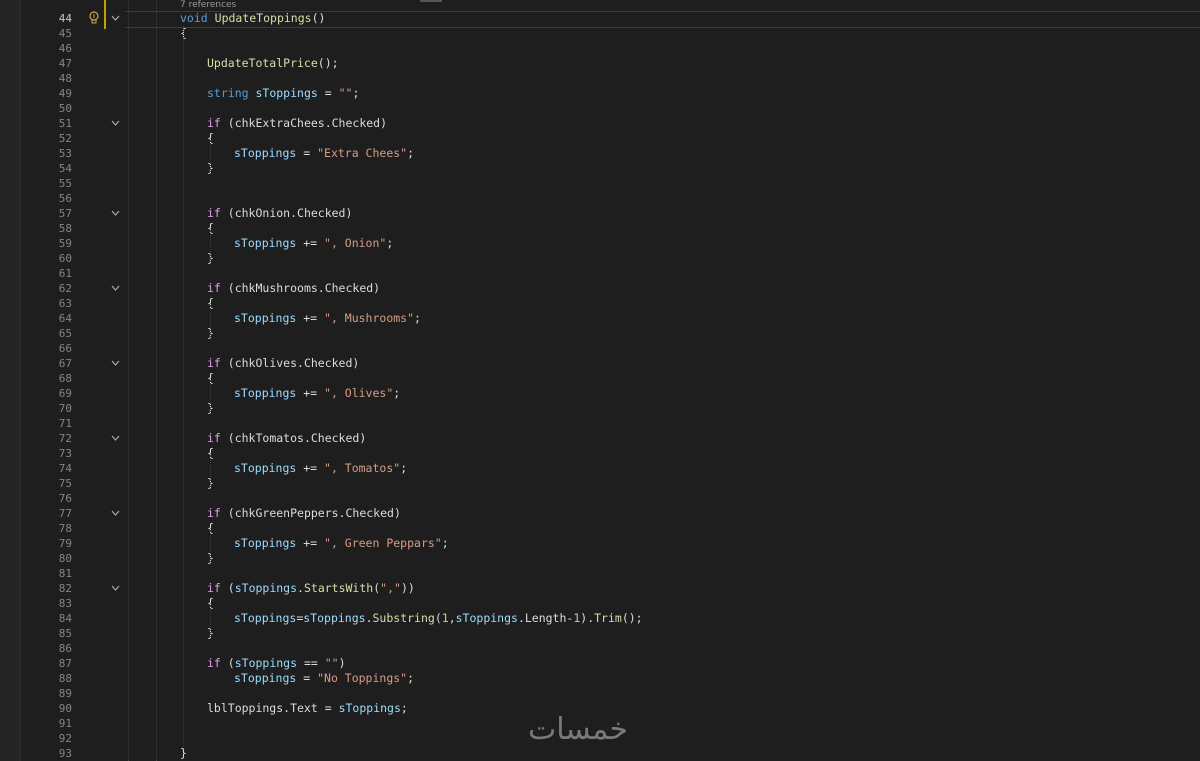  Describe the element at coordinates (65, 213) in the screenshot. I see `line-number: 57` at that location.